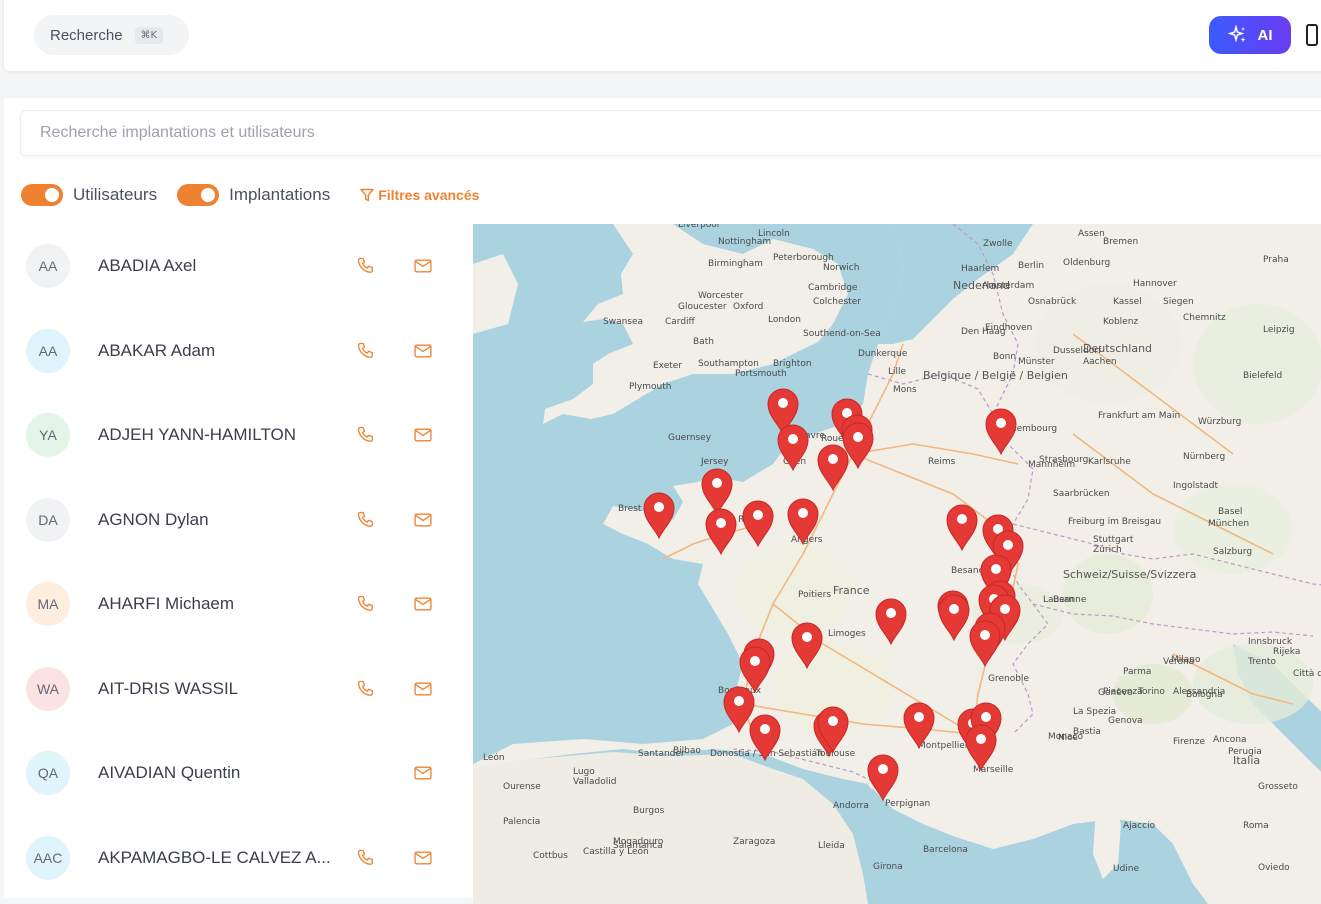 The image size is (1321, 904). Describe the element at coordinates (837, 302) in the screenshot. I see `map-city-label: Colchester` at that location.